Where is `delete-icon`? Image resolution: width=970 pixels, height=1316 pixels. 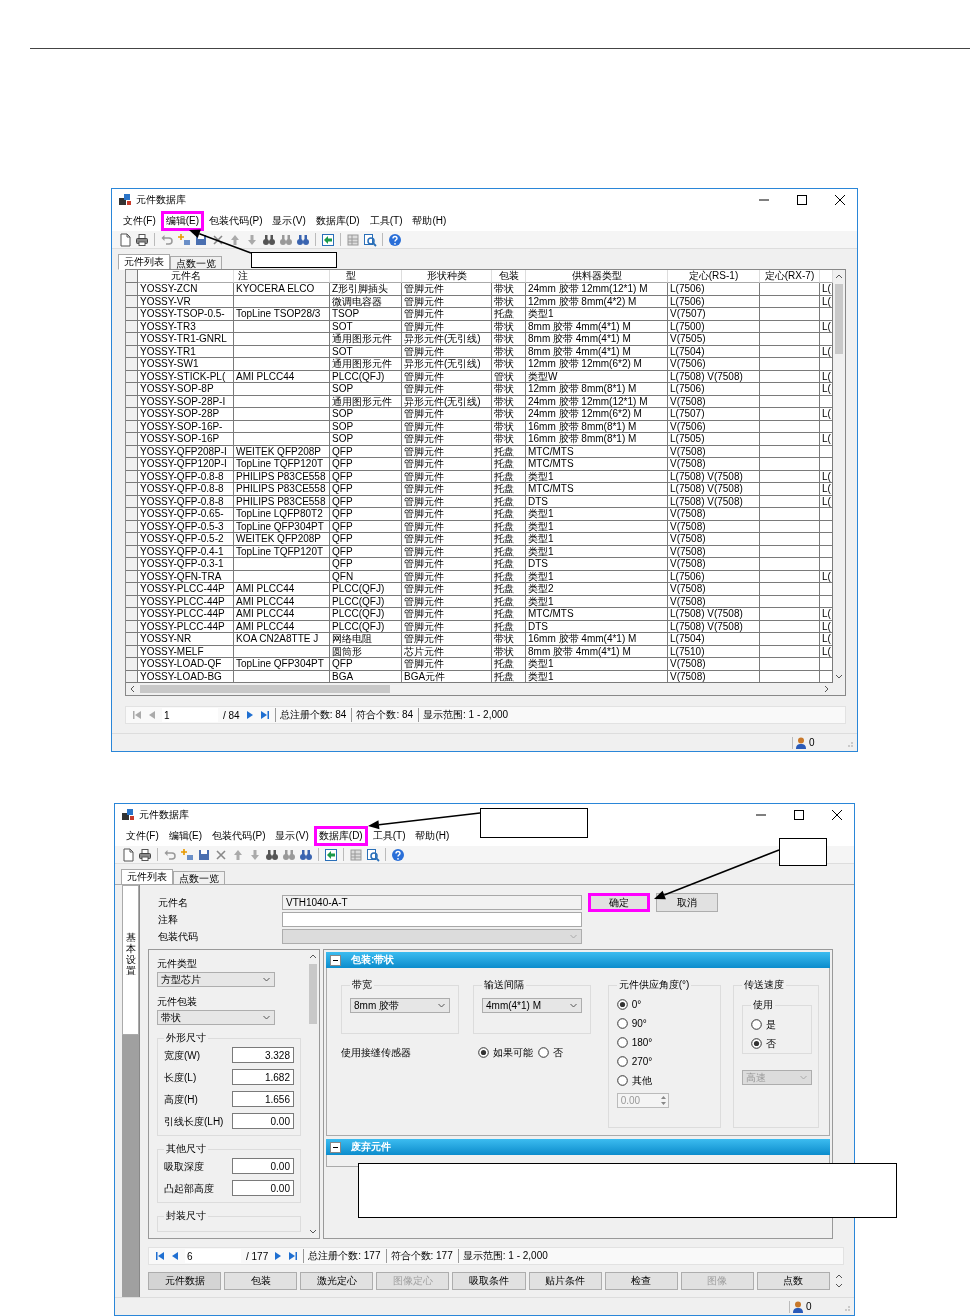
delete-icon is located at coordinates (218, 239).